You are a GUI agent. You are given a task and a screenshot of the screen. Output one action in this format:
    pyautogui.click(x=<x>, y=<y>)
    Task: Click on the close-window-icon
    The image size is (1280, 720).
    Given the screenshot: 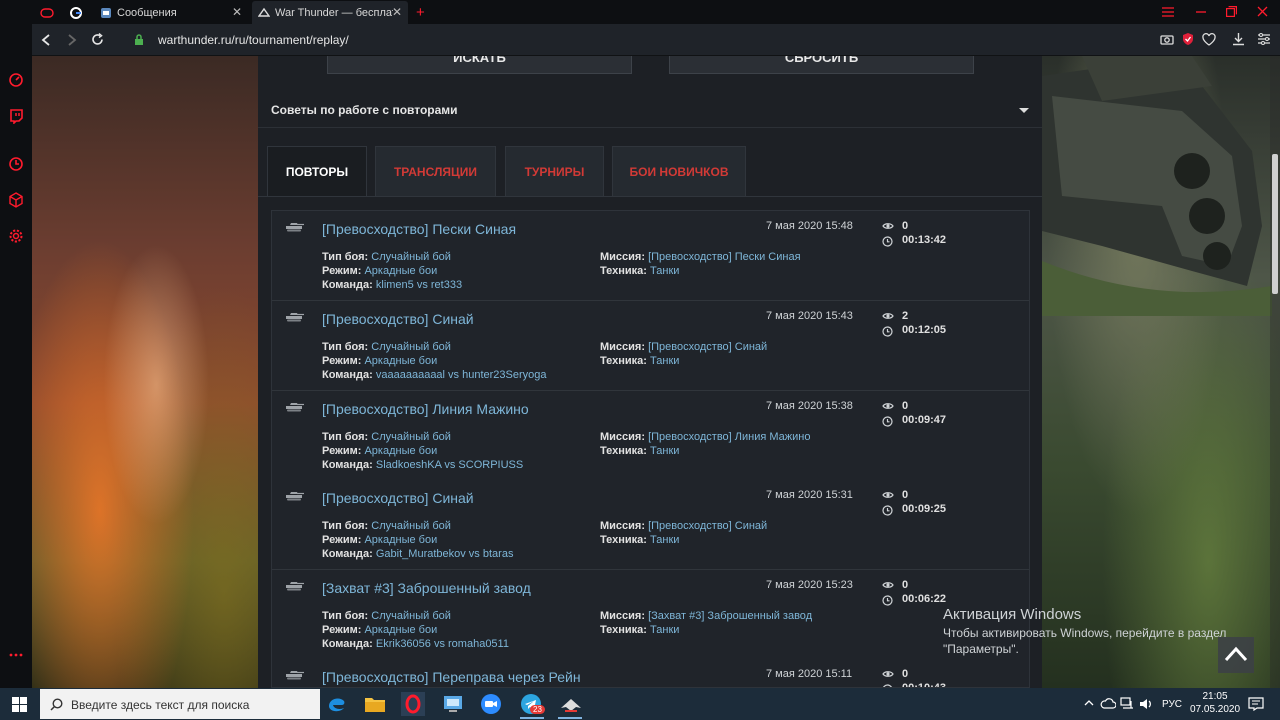 What is the action you would take?
    pyautogui.click(x=1262, y=11)
    